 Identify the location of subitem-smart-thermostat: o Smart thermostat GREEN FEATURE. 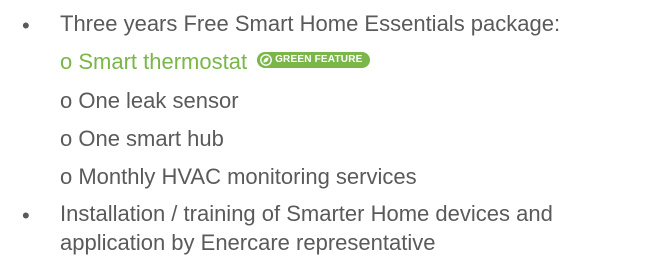
(215, 62).